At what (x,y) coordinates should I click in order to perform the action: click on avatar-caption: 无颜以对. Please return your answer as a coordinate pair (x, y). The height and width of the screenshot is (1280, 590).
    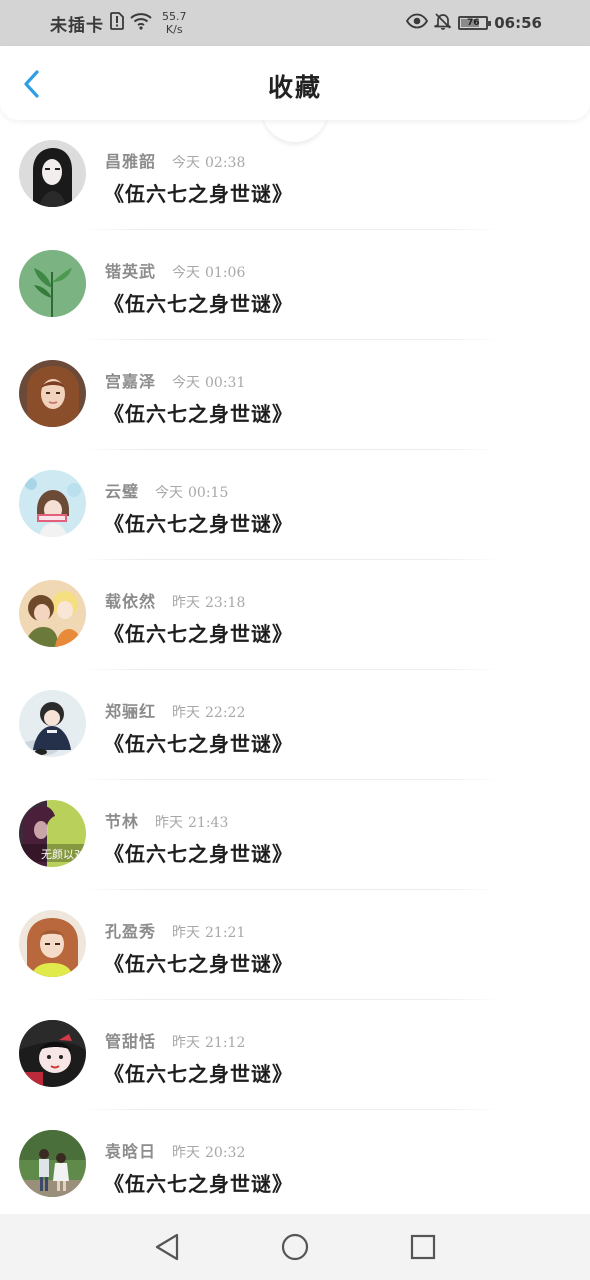
    Looking at the image, I should click on (63, 854).